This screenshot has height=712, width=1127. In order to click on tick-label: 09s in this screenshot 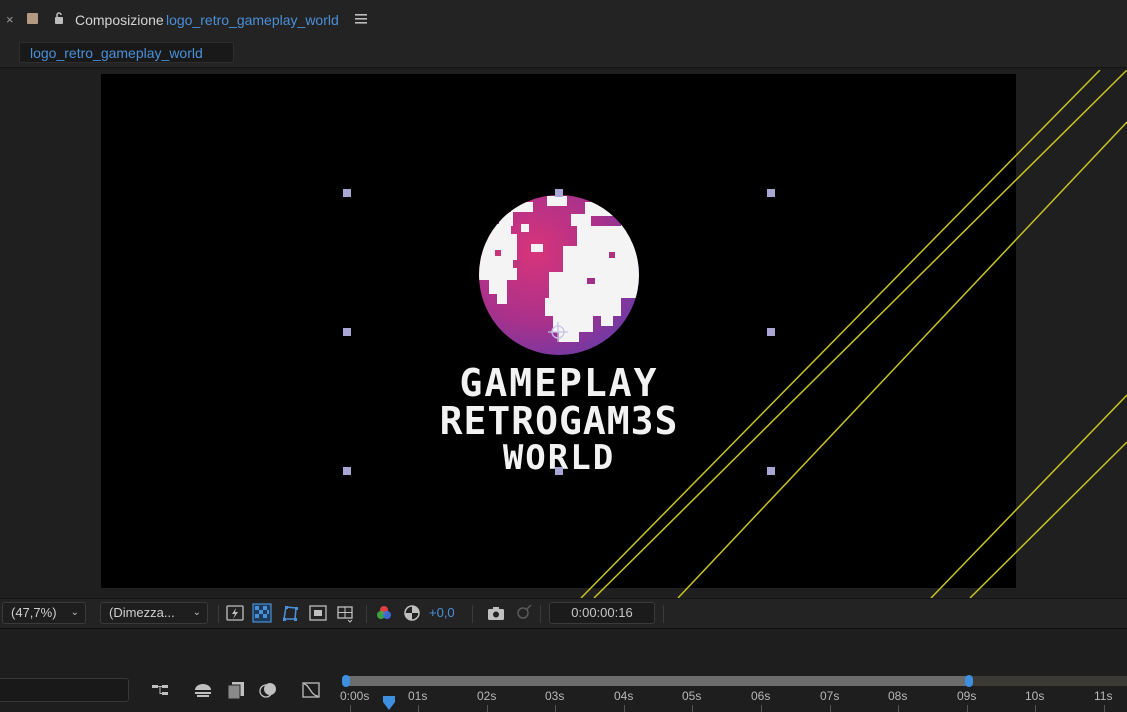, I will do `click(967, 696)`.